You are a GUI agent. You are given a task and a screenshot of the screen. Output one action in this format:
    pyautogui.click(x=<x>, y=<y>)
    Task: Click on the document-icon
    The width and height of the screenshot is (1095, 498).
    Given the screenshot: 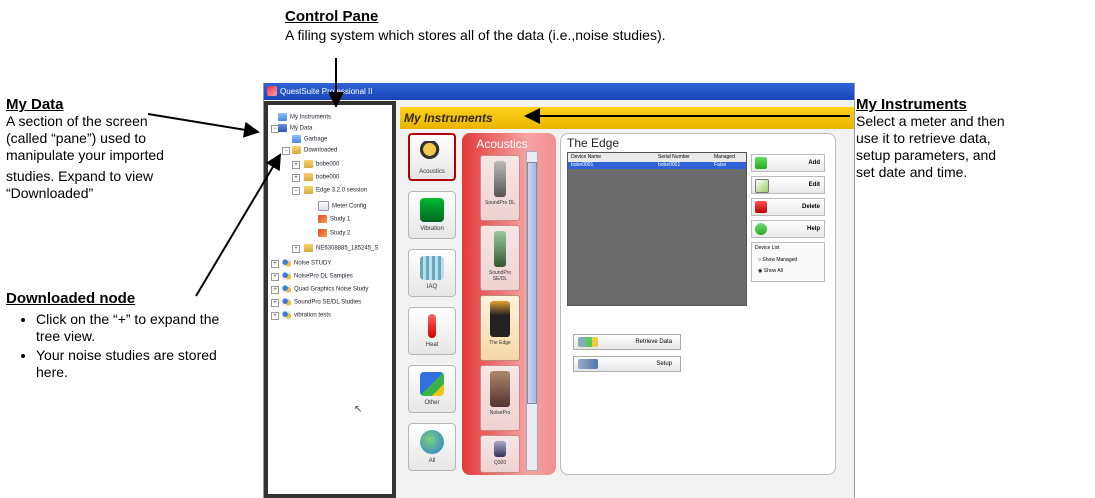 What is the action you would take?
    pyautogui.click(x=323, y=206)
    